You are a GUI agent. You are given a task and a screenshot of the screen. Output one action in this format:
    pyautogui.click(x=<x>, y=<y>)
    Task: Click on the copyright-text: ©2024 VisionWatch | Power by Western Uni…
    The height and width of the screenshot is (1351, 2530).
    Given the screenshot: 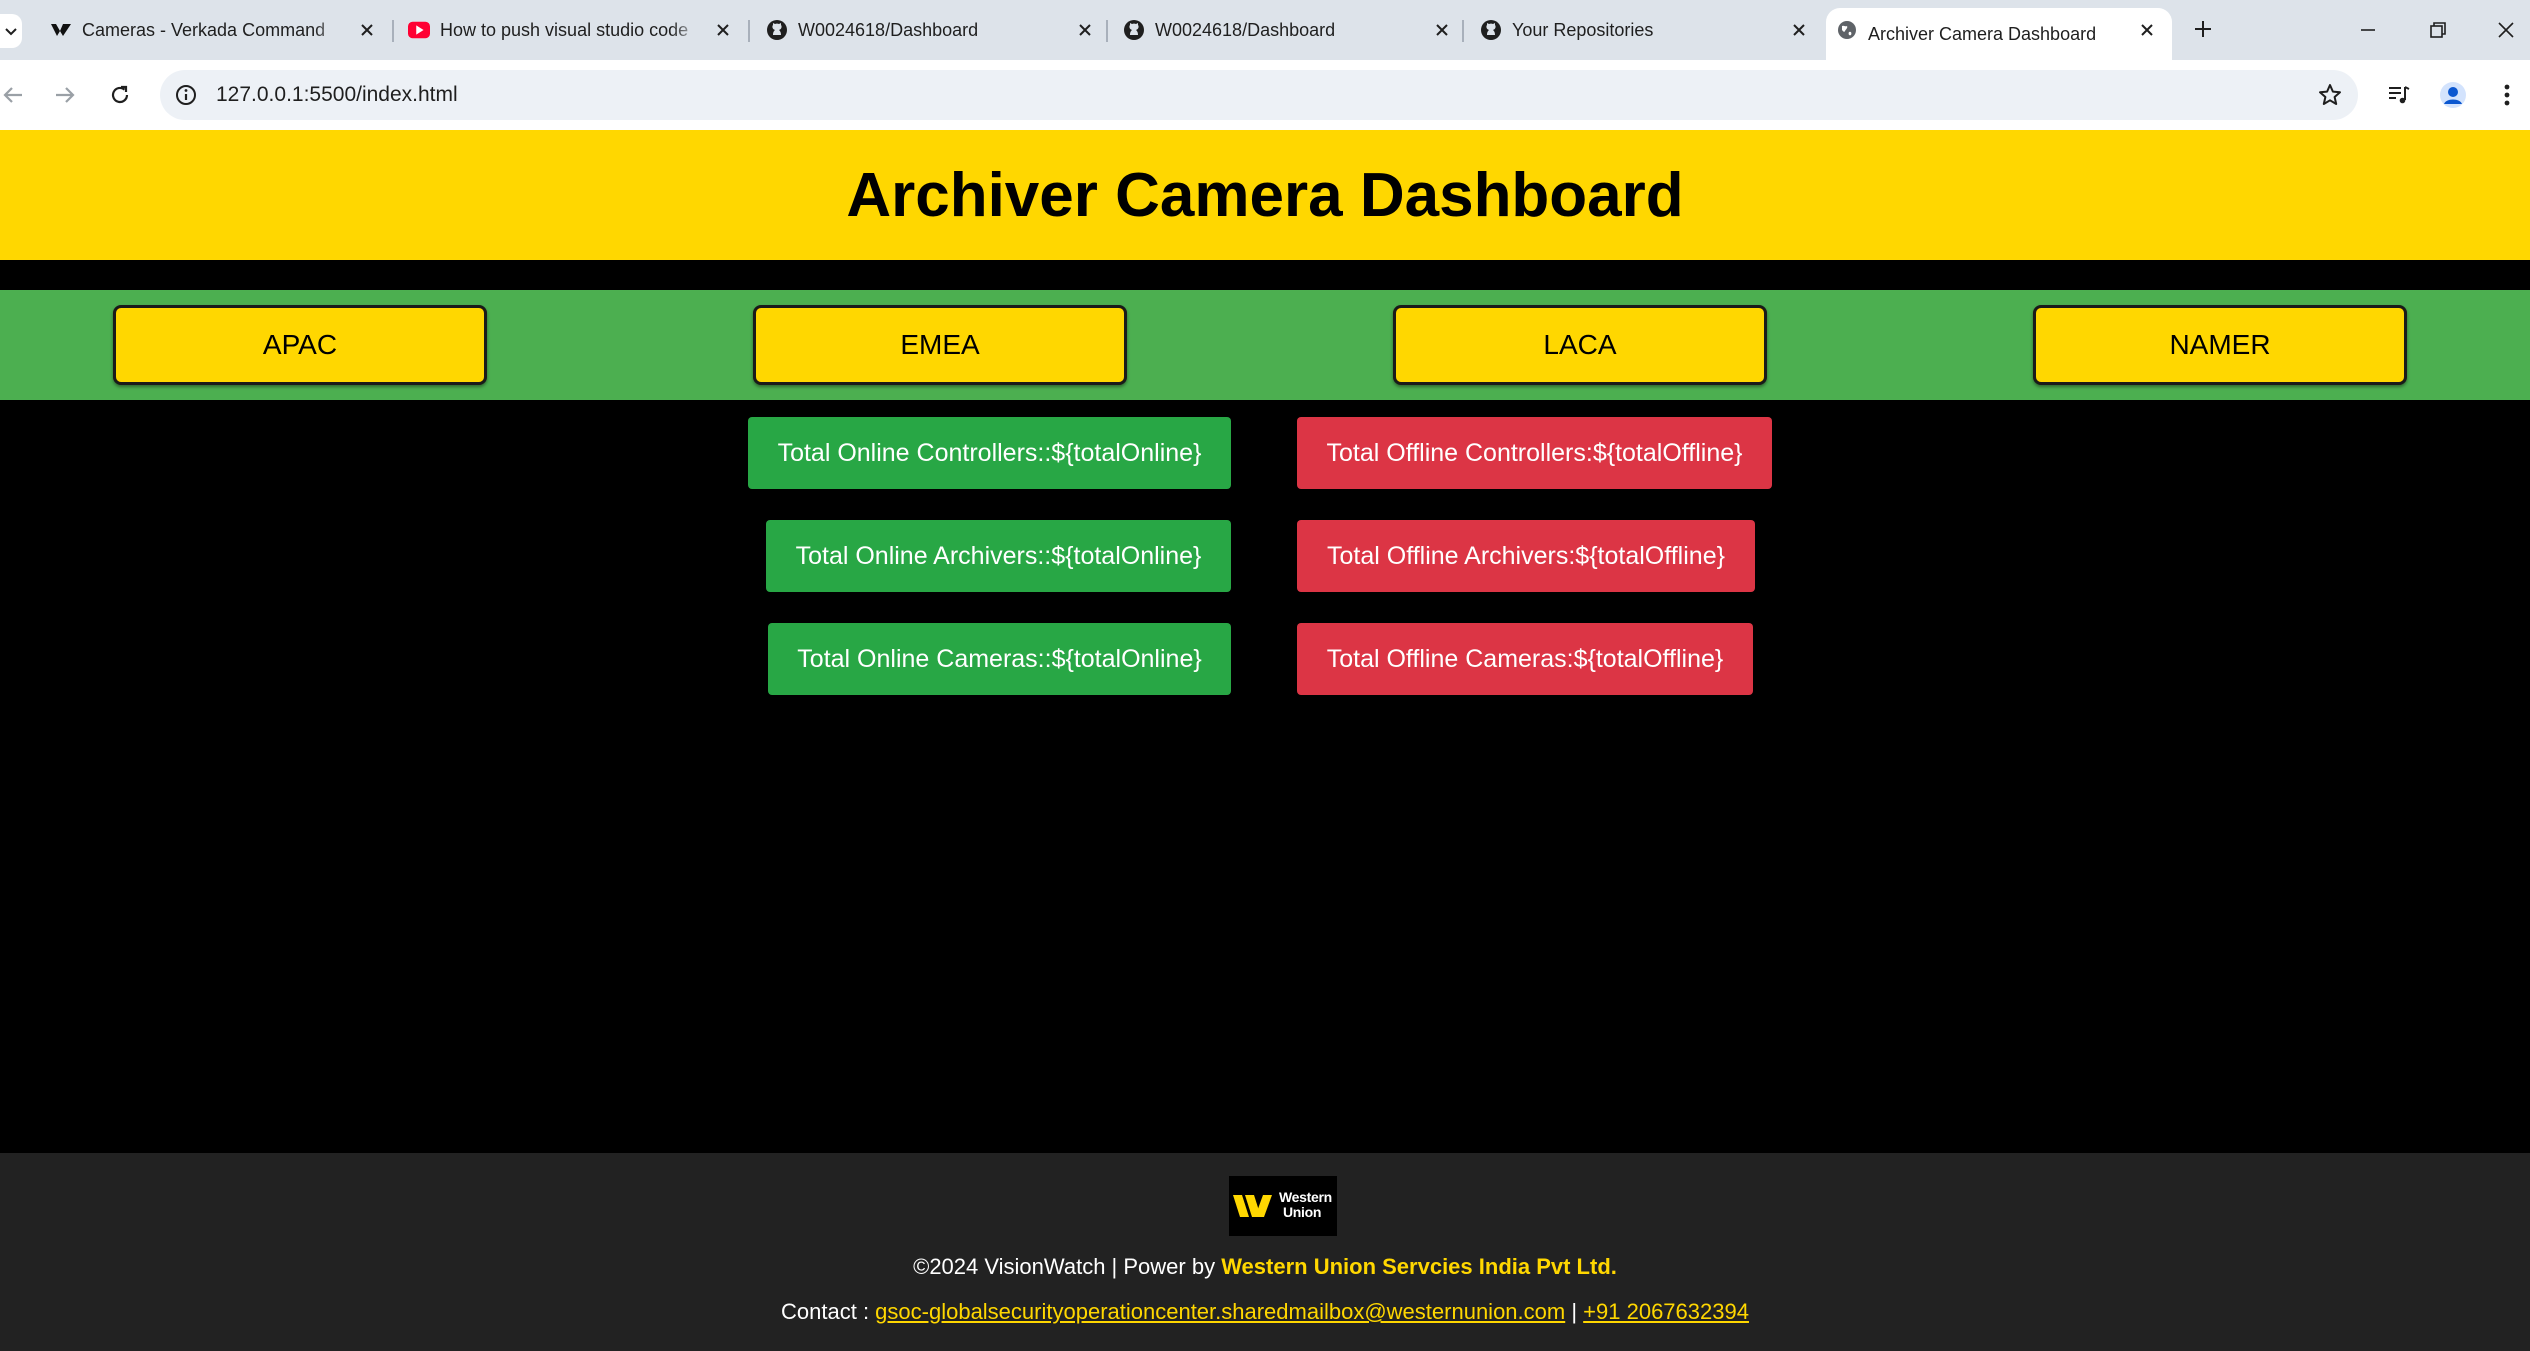 What is the action you would take?
    pyautogui.click(x=1265, y=1266)
    